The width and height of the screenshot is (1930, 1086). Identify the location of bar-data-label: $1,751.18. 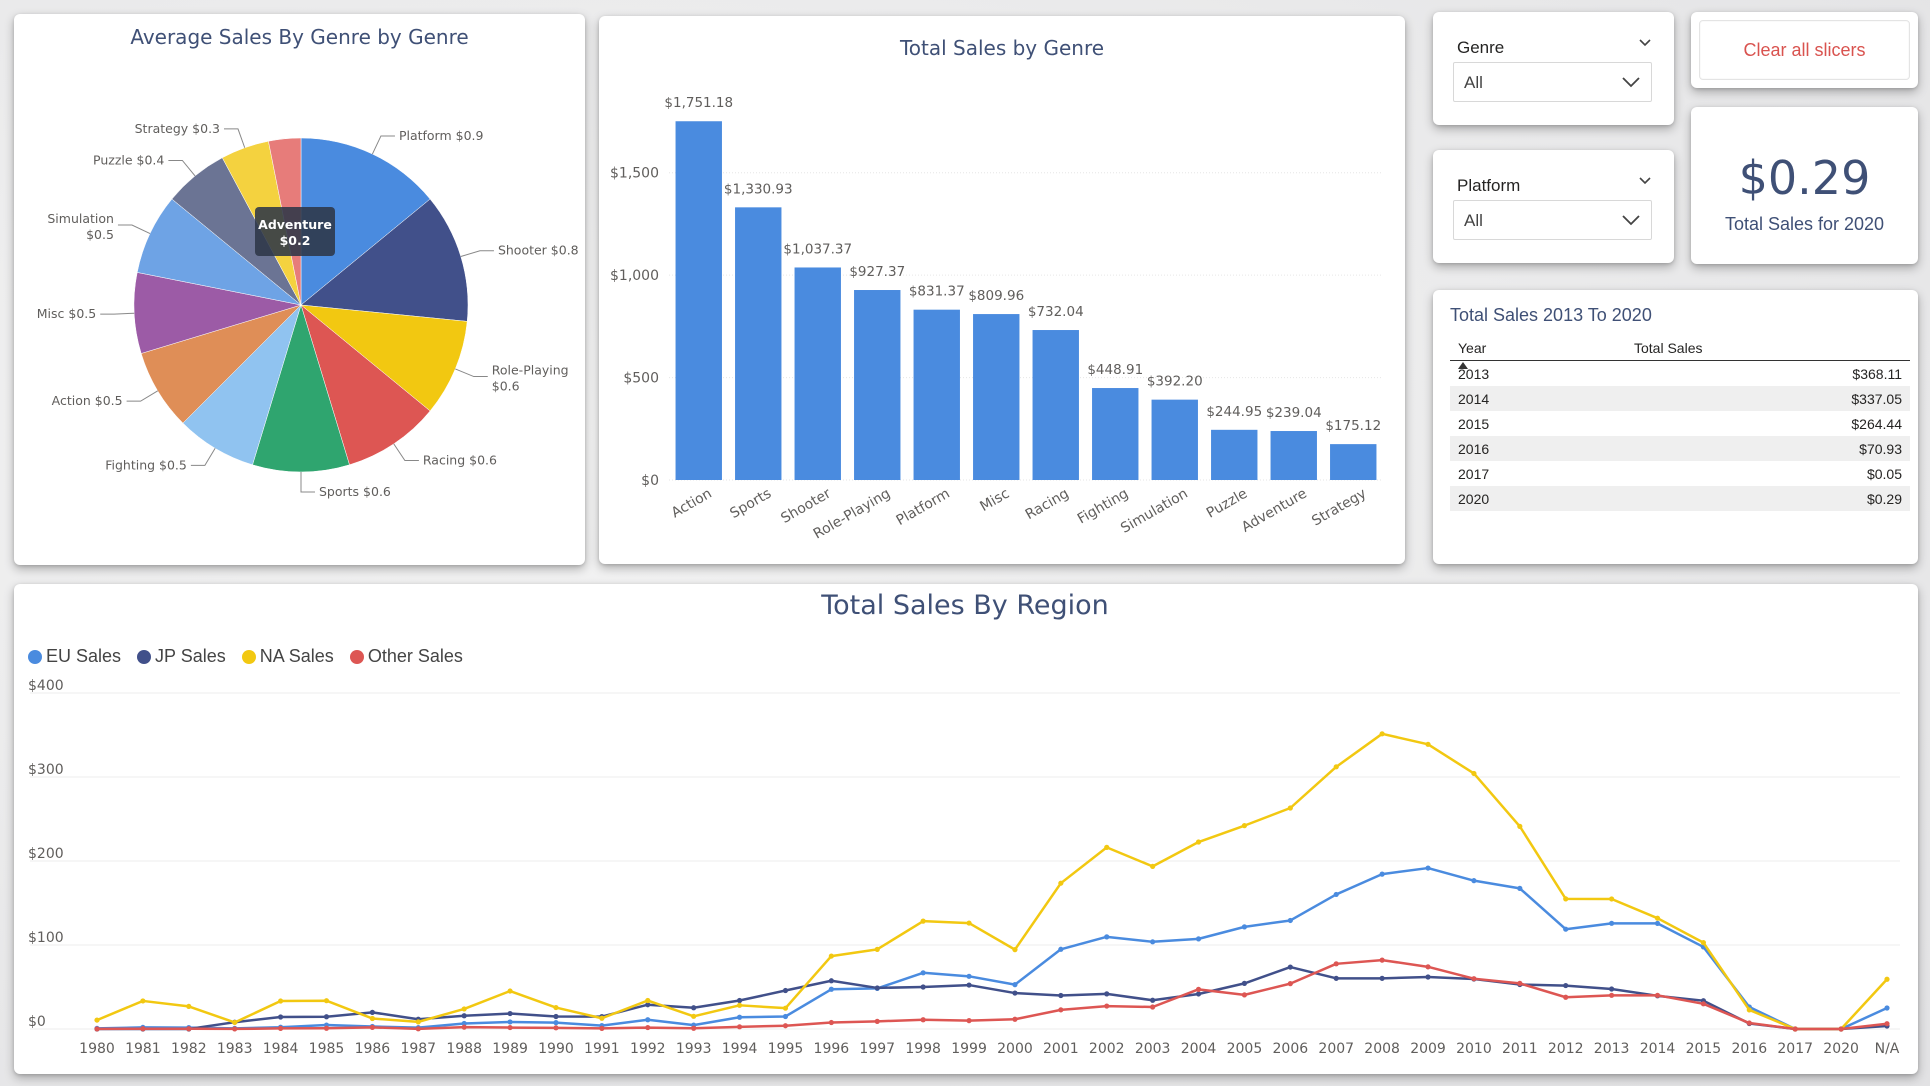
(698, 103).